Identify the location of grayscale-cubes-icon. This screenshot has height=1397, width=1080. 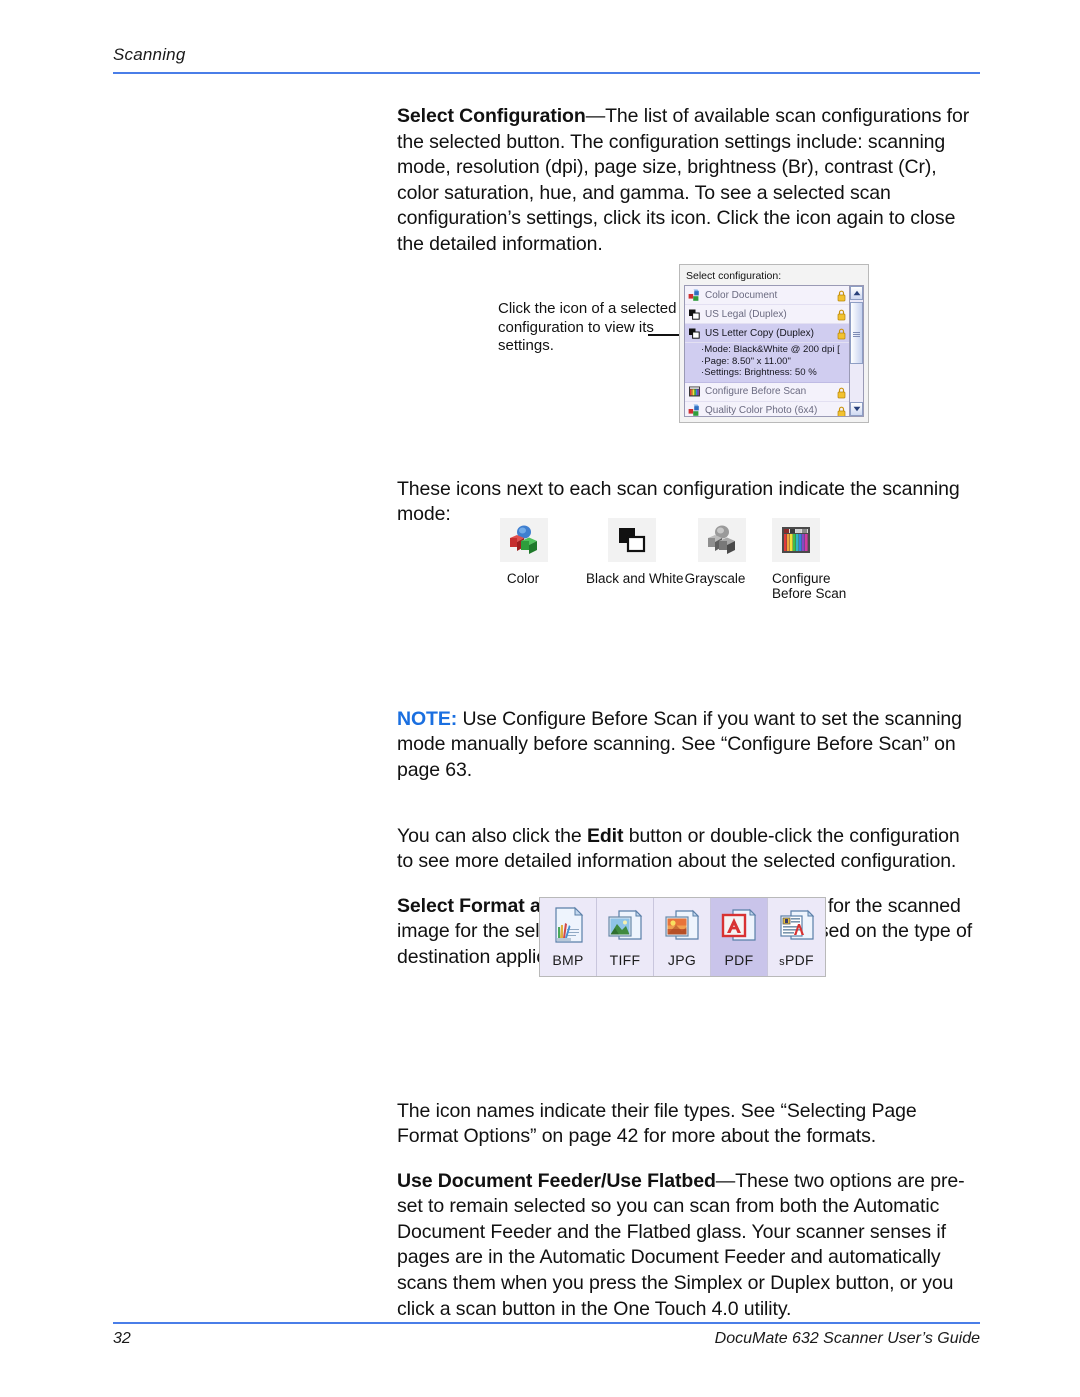
(722, 540).